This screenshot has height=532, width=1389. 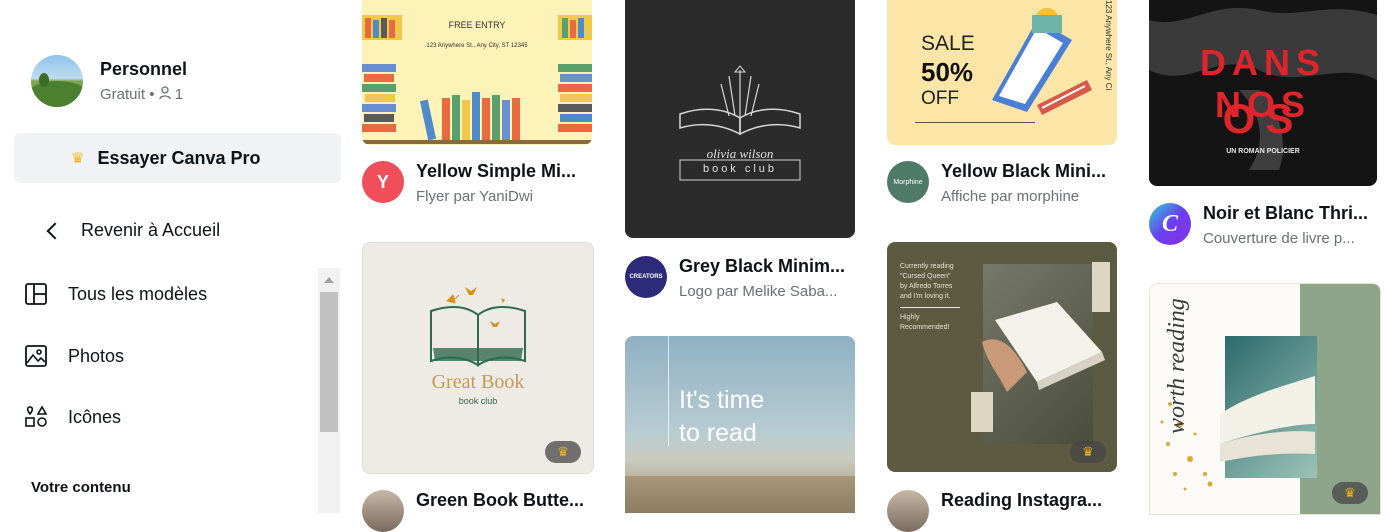 What do you see at coordinates (81, 487) in the screenshot?
I see `your-content-heading: Votre contenu` at bounding box center [81, 487].